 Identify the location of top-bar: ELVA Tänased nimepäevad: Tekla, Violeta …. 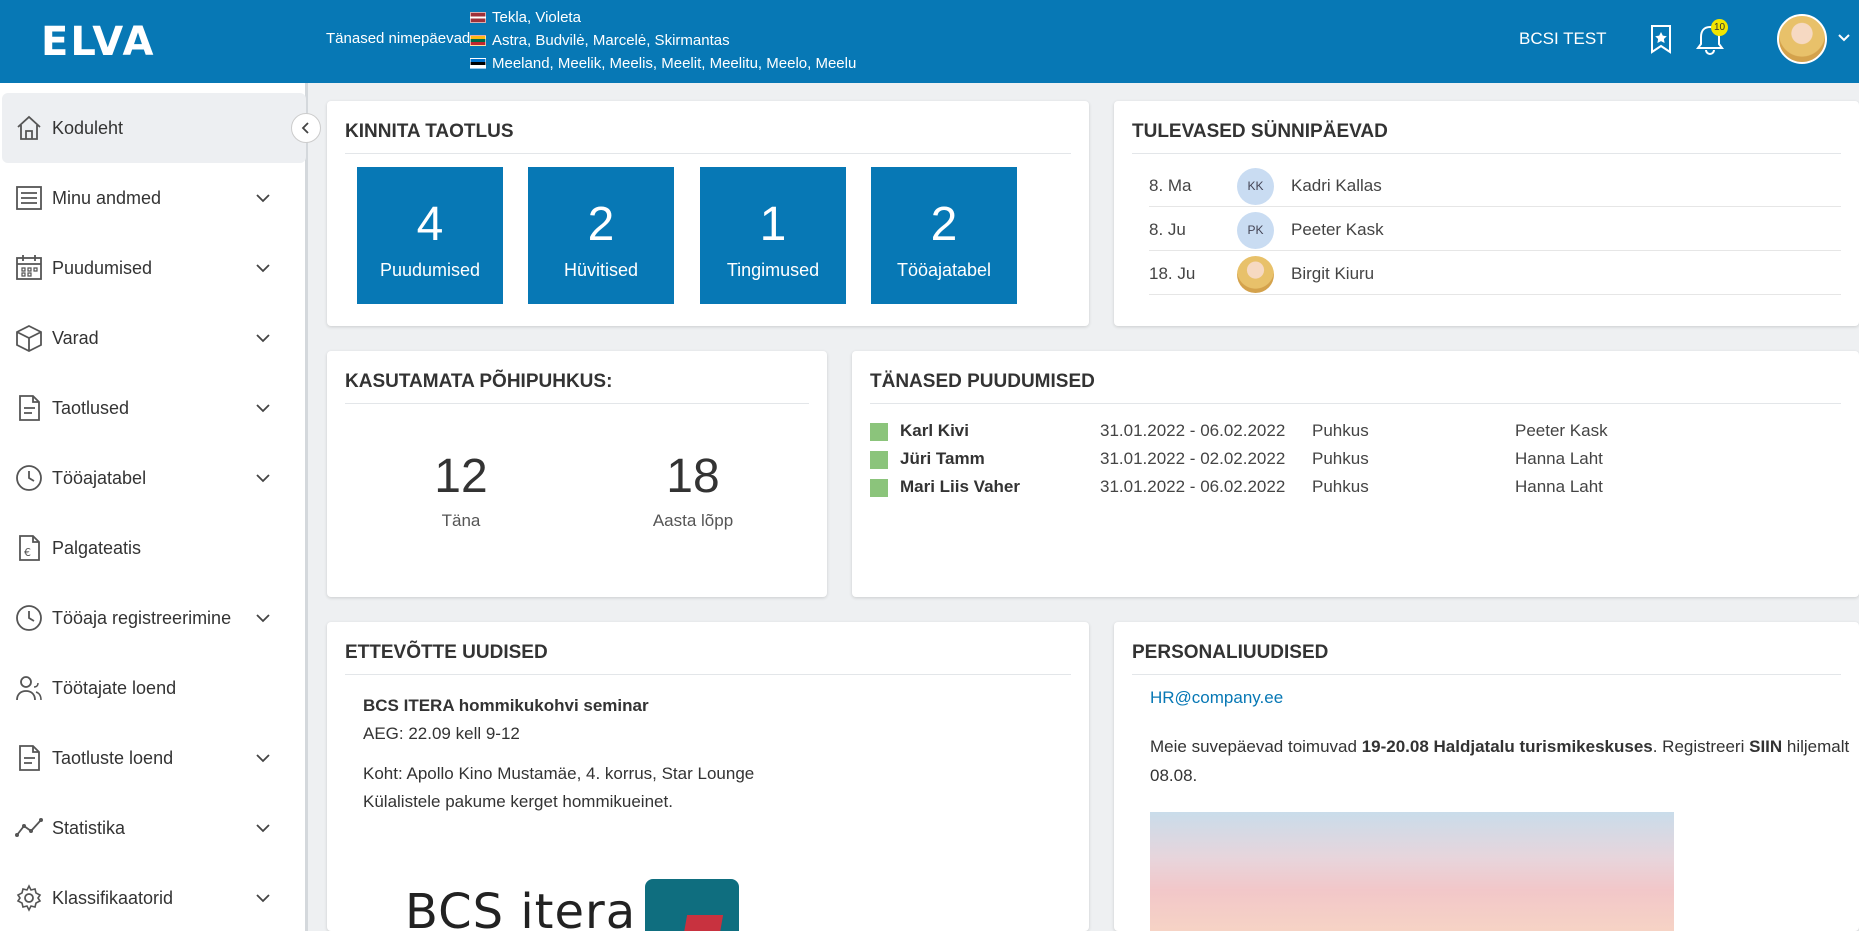
(929, 41).